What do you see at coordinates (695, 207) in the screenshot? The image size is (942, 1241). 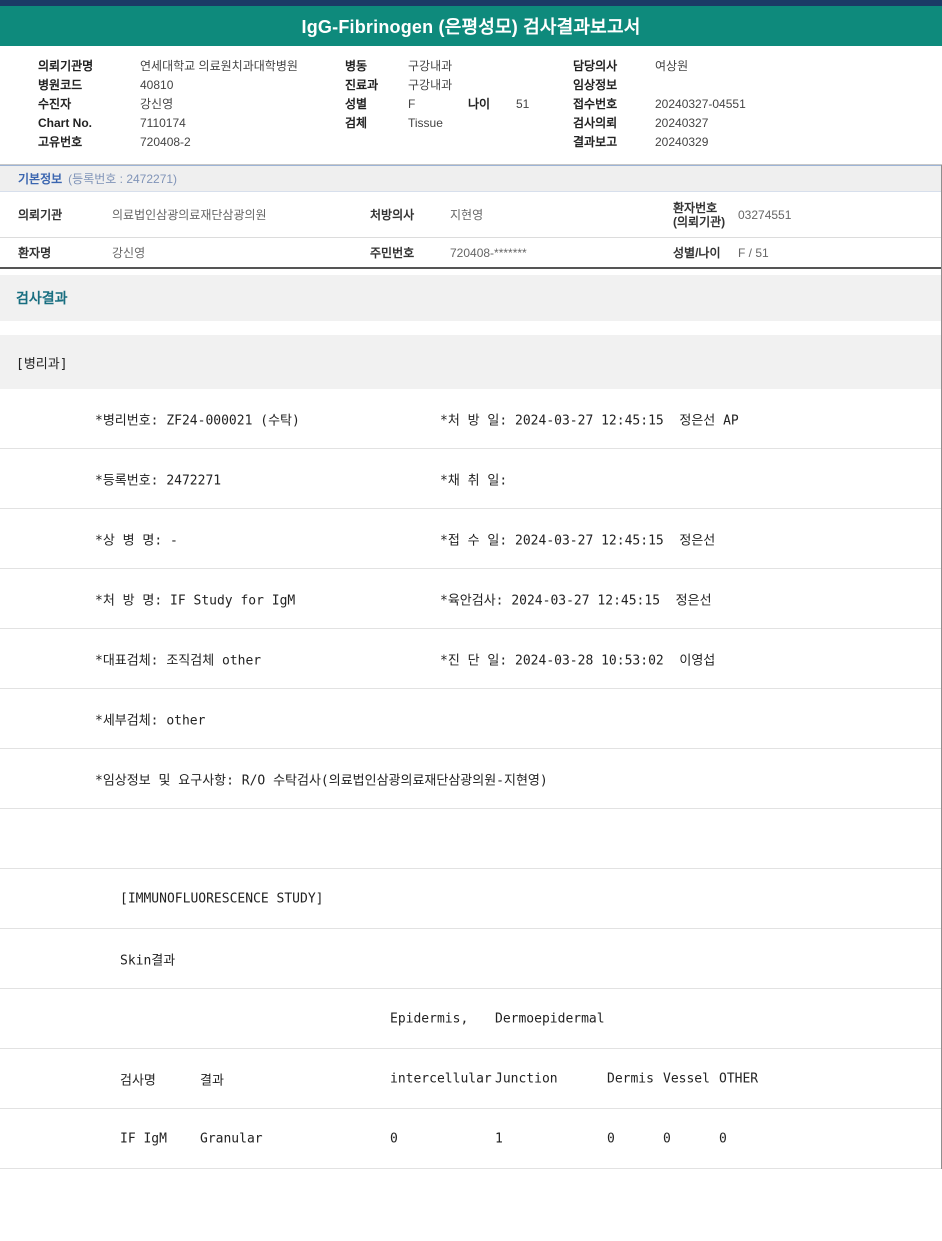 I see `field-label-line1: 환자번호` at bounding box center [695, 207].